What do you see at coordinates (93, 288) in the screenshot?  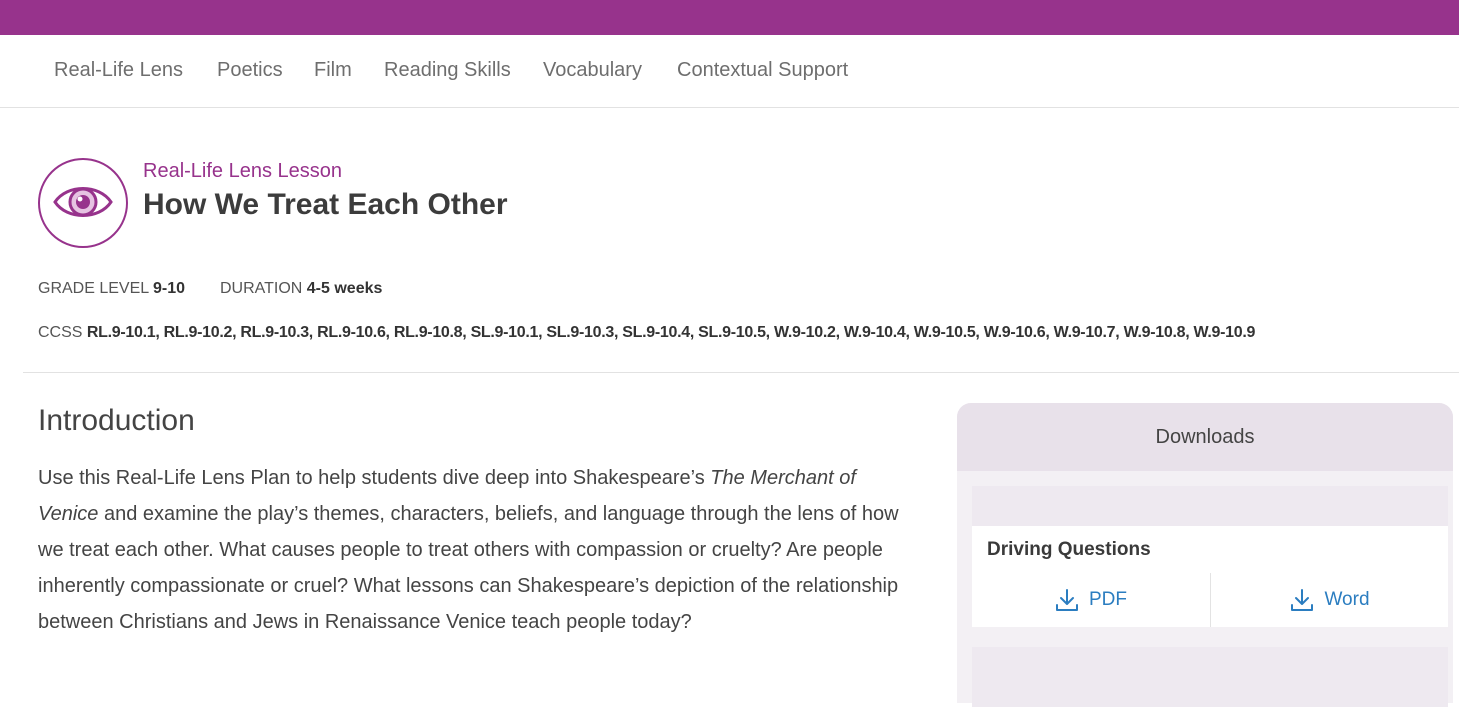 I see `grade-level-label: GRADE LEVEL` at bounding box center [93, 288].